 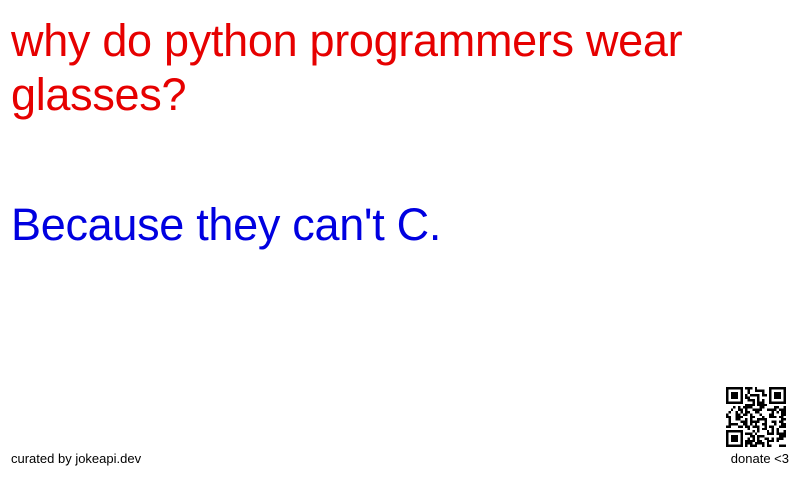 I want to click on donate-link: donate <3, so click(x=760, y=459).